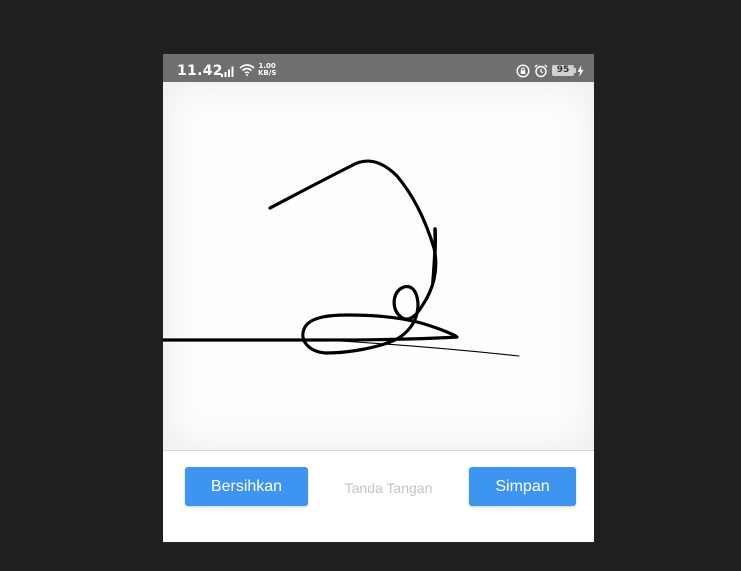 Image resolution: width=741 pixels, height=571 pixels. What do you see at coordinates (522, 486) in the screenshot?
I see `save-button: Simpan` at bounding box center [522, 486].